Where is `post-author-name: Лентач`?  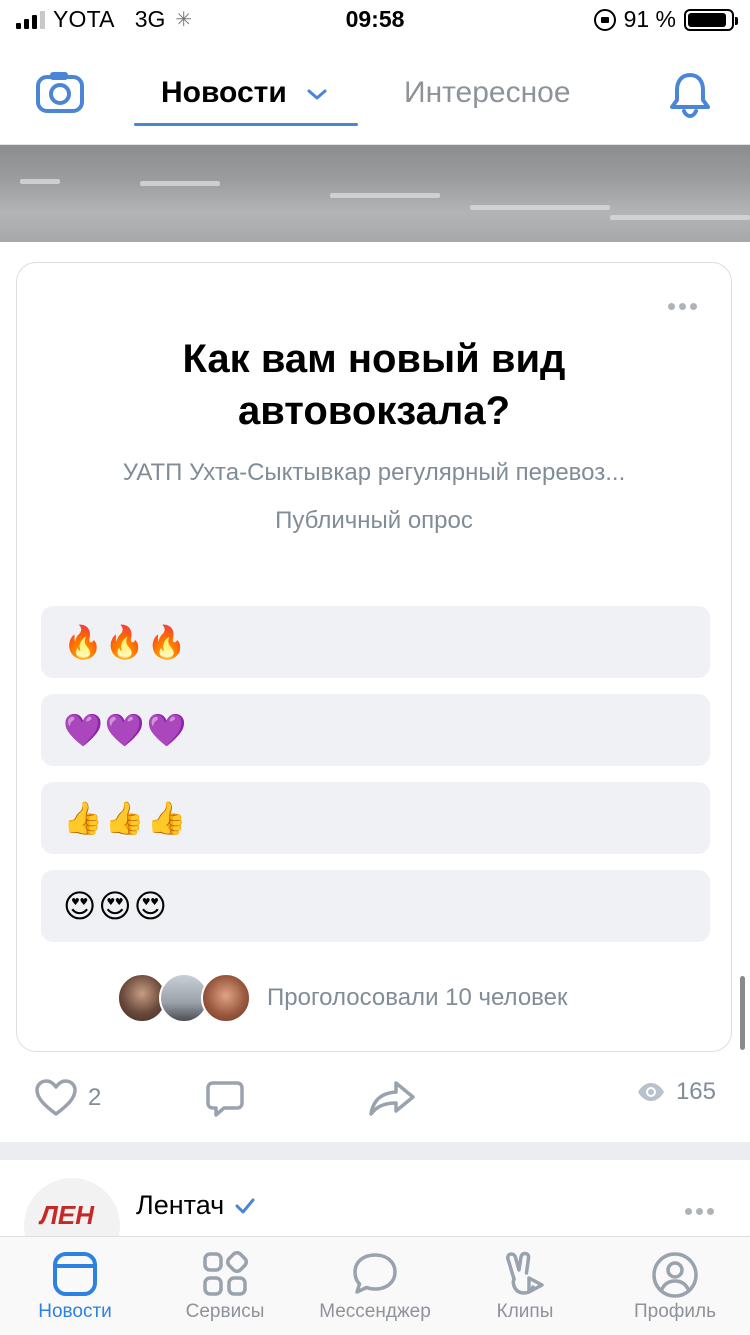 post-author-name: Лентач is located at coordinates (180, 1205).